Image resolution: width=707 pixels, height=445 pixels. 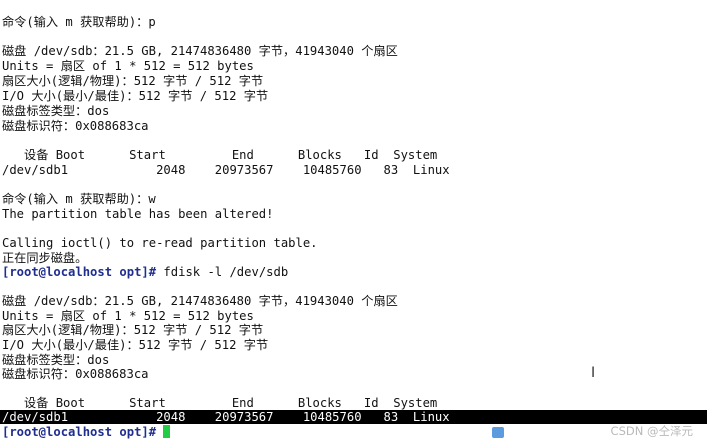 What do you see at coordinates (220, 403) in the screenshot?
I see `partition-table-header-2: 设备 Boot Start End Blocks Id System` at bounding box center [220, 403].